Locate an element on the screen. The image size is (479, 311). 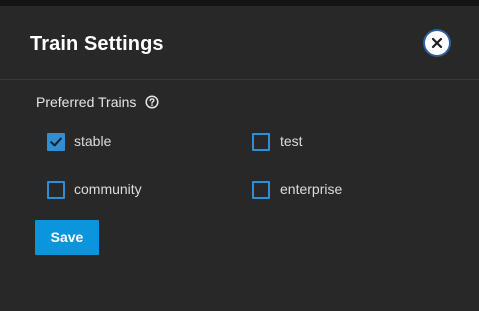
close-icon is located at coordinates (437, 43).